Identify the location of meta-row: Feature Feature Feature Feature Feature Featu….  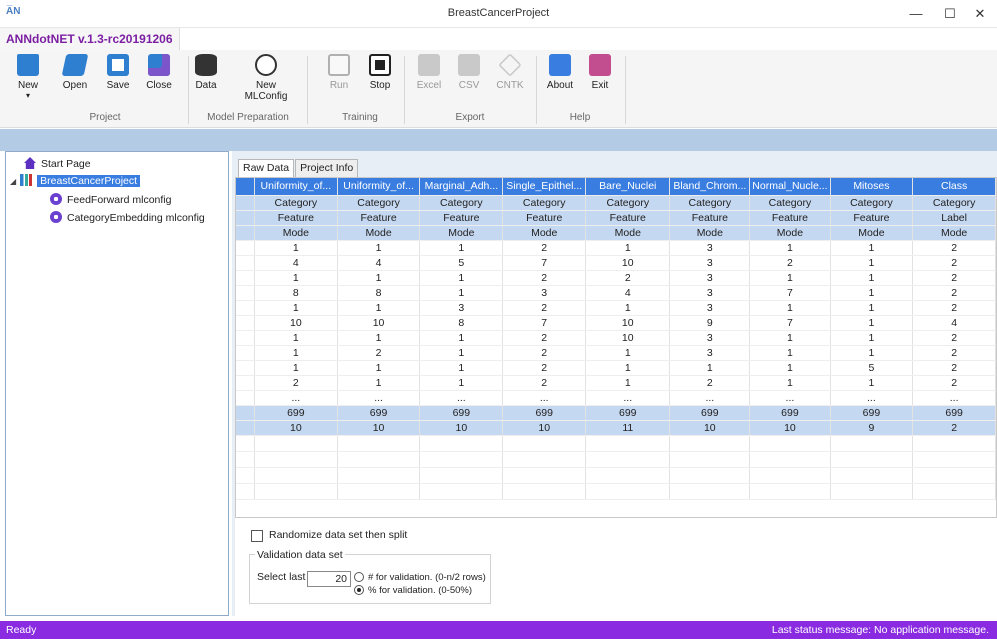
(616, 218).